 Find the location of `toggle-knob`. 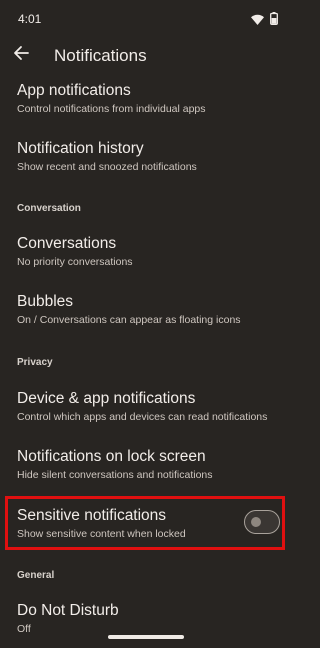

toggle-knob is located at coordinates (256, 521).